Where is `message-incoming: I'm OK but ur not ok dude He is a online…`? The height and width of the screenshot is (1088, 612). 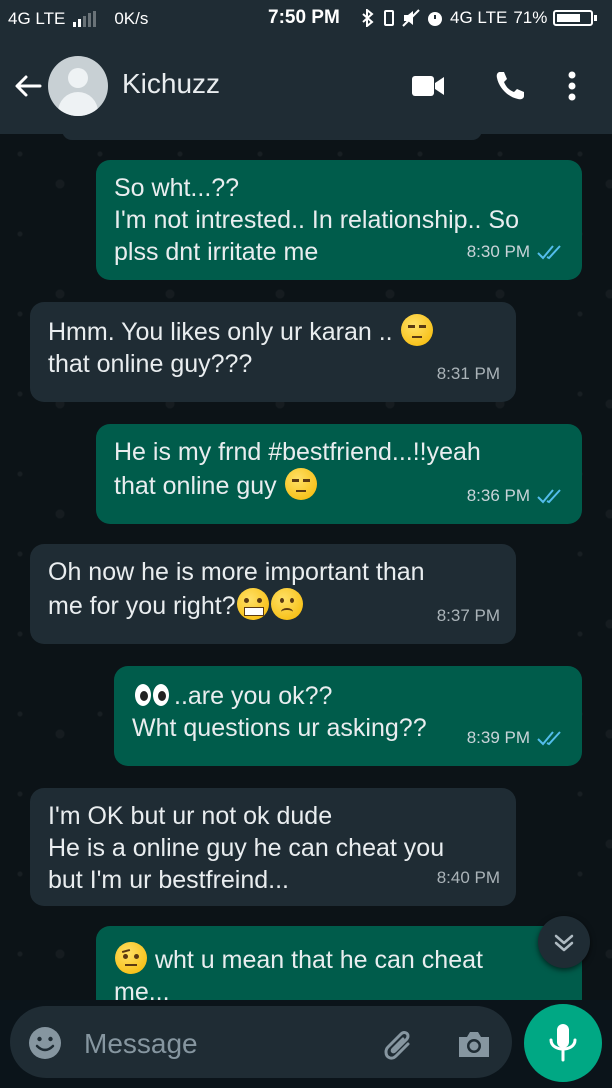 message-incoming: I'm OK but ur not ok dude He is a online… is located at coordinates (273, 847).